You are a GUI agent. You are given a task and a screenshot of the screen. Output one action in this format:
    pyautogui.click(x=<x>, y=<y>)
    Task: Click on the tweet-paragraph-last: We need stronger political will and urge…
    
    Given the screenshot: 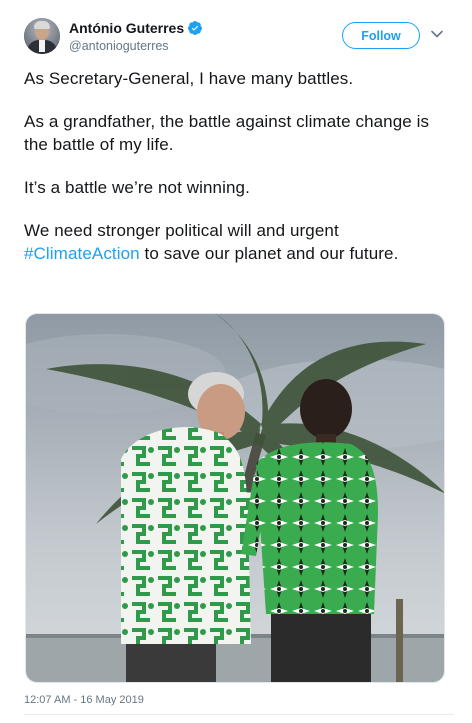 What is the action you would take?
    pyautogui.click(x=239, y=242)
    